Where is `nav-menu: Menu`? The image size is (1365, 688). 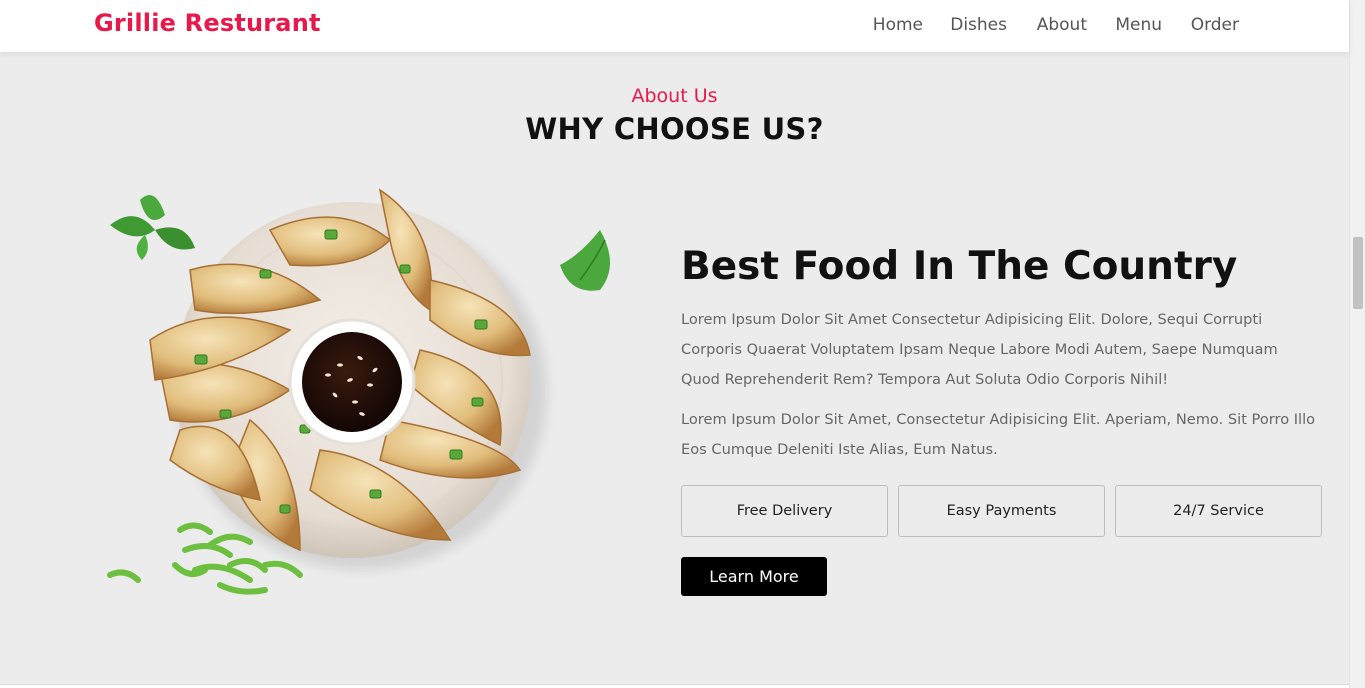 nav-menu: Menu is located at coordinates (1138, 25).